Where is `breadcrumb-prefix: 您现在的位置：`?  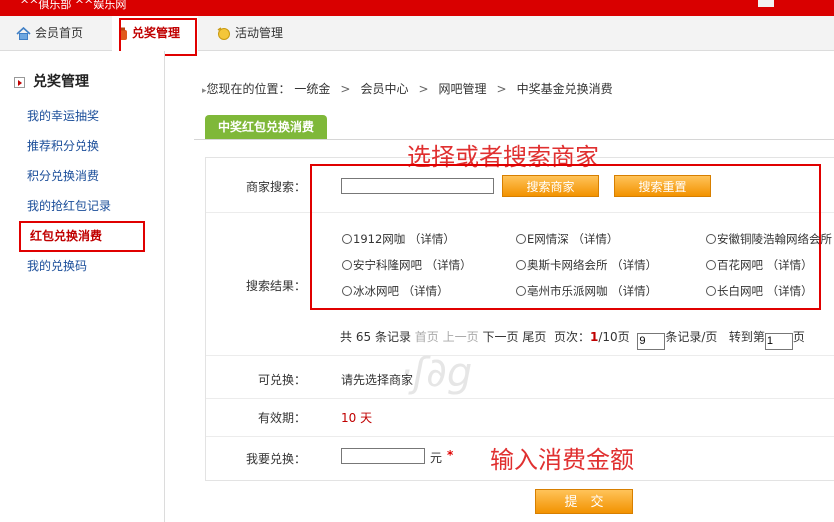
breadcrumb-prefix: 您现在的位置： is located at coordinates (248, 89).